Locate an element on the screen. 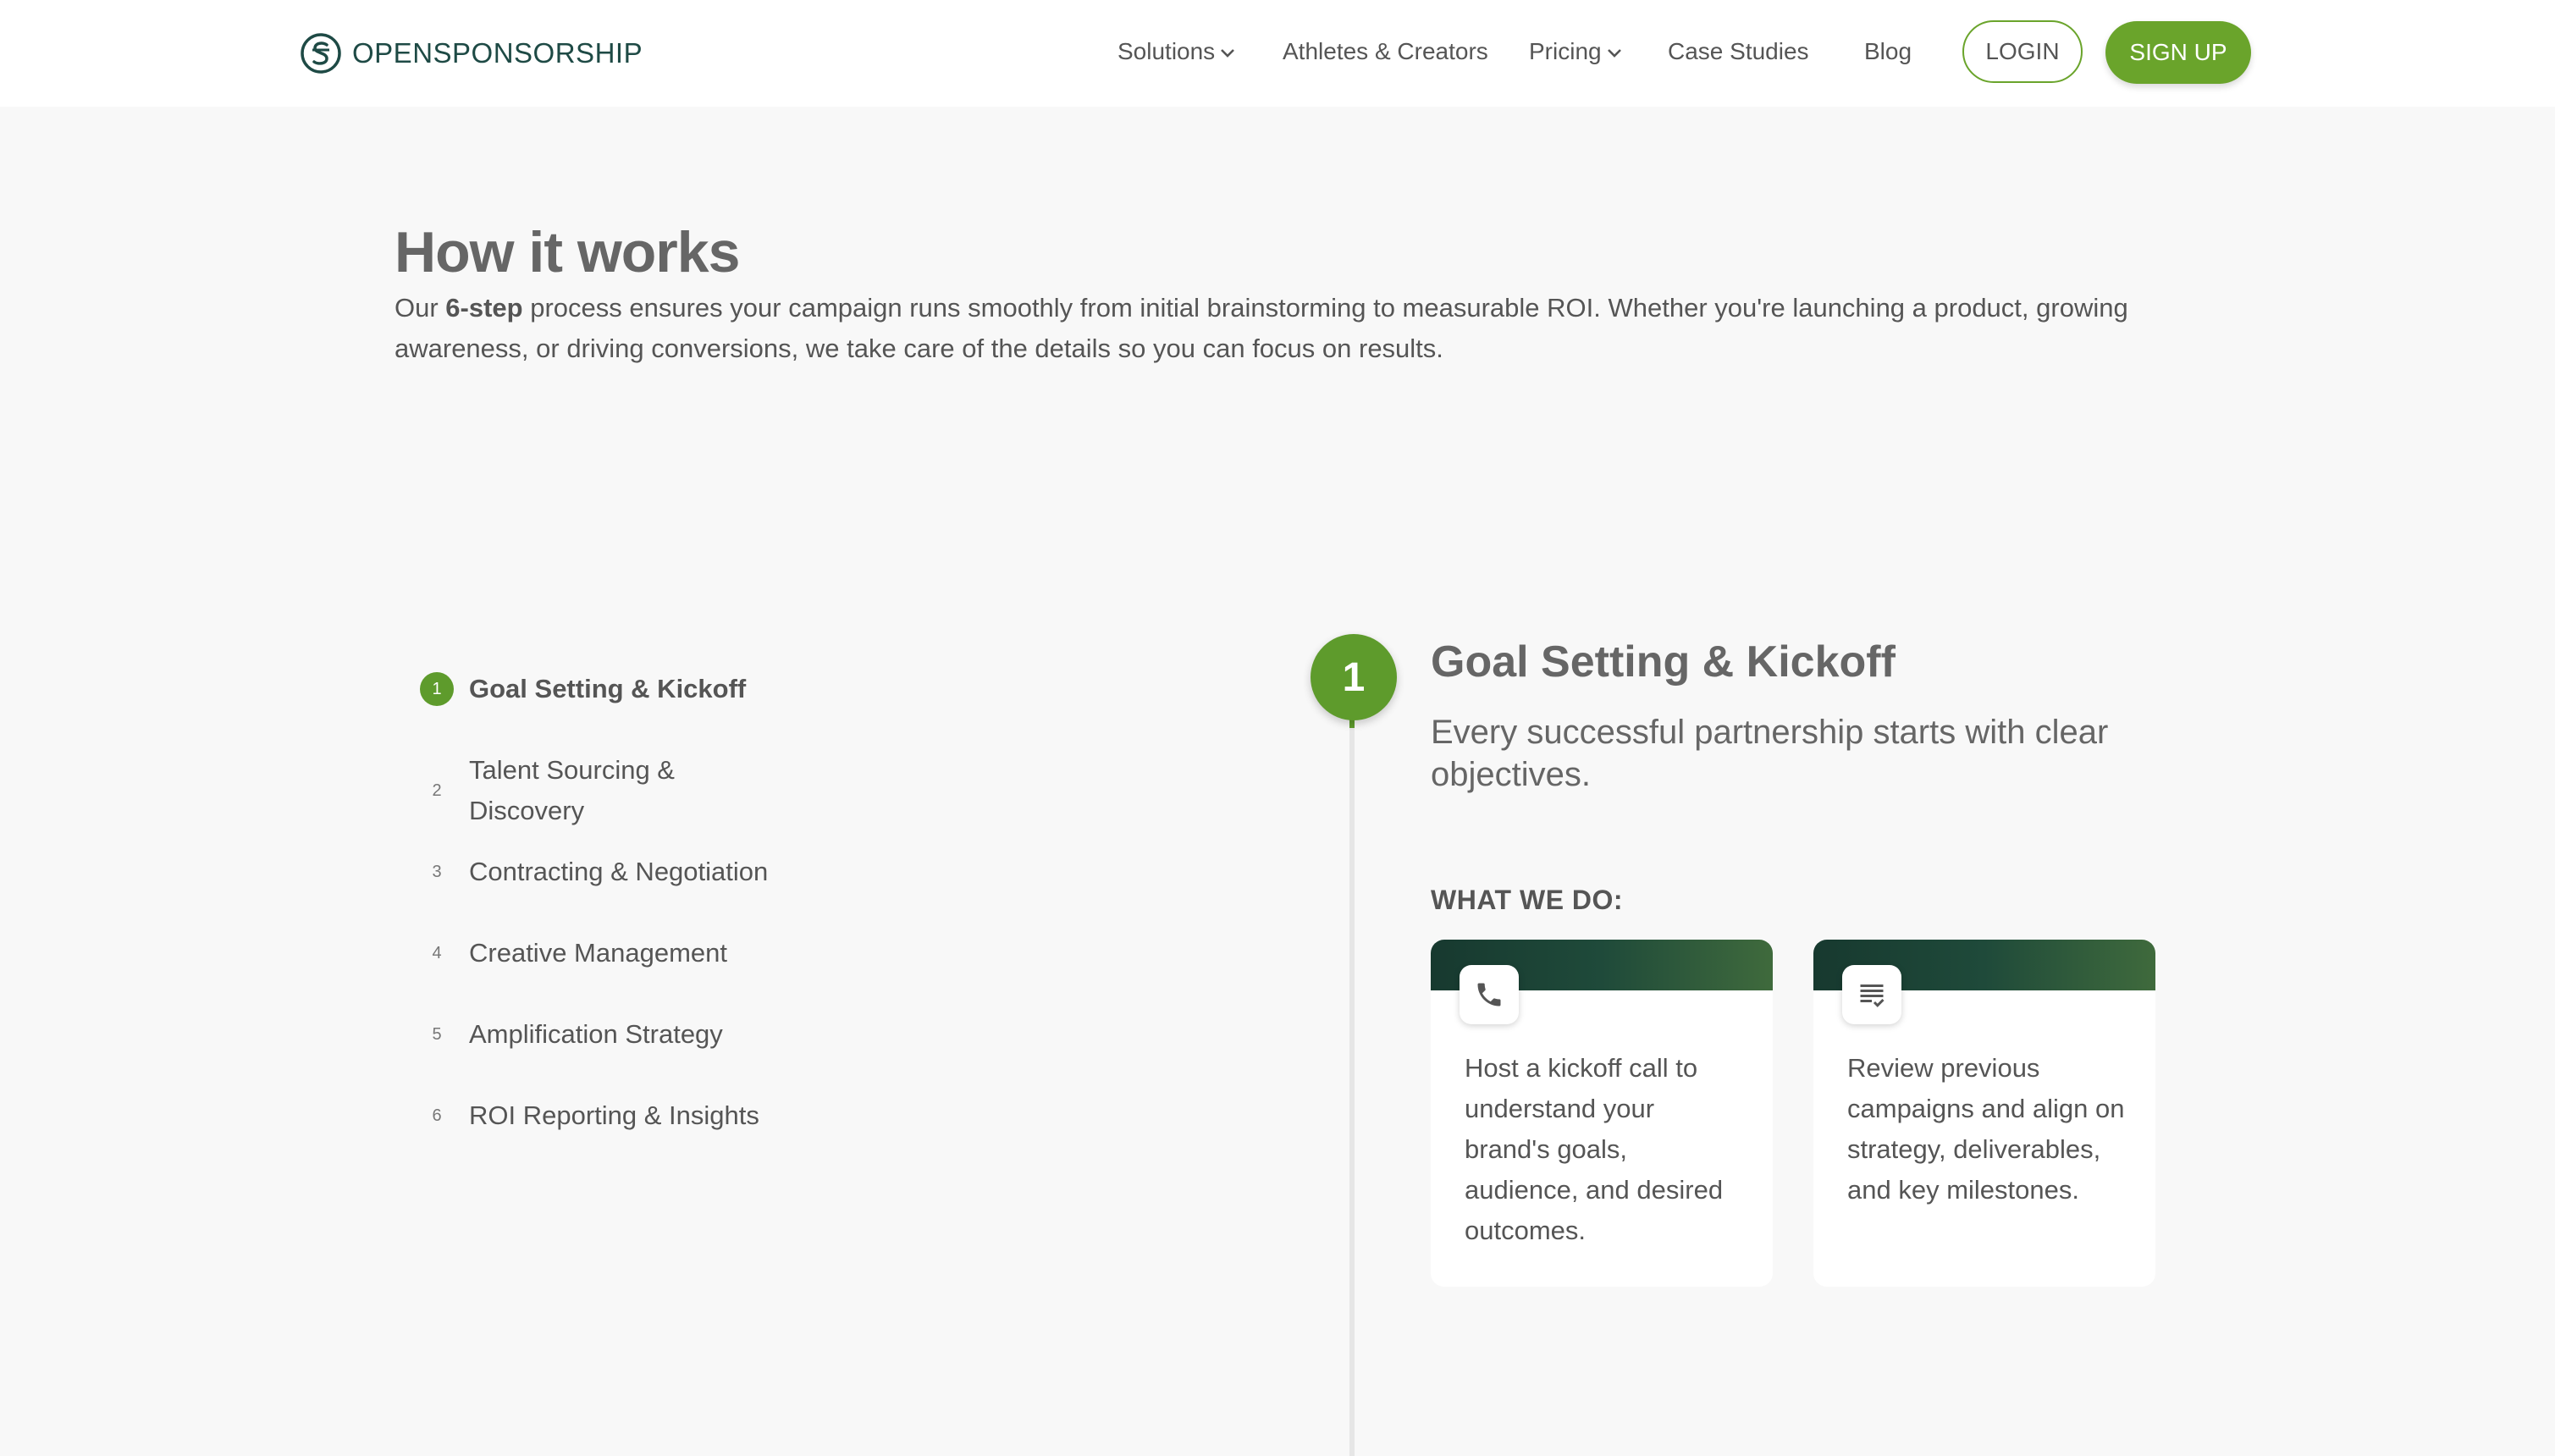 This screenshot has height=1456, width=2555. section-title: How it works is located at coordinates (567, 252).